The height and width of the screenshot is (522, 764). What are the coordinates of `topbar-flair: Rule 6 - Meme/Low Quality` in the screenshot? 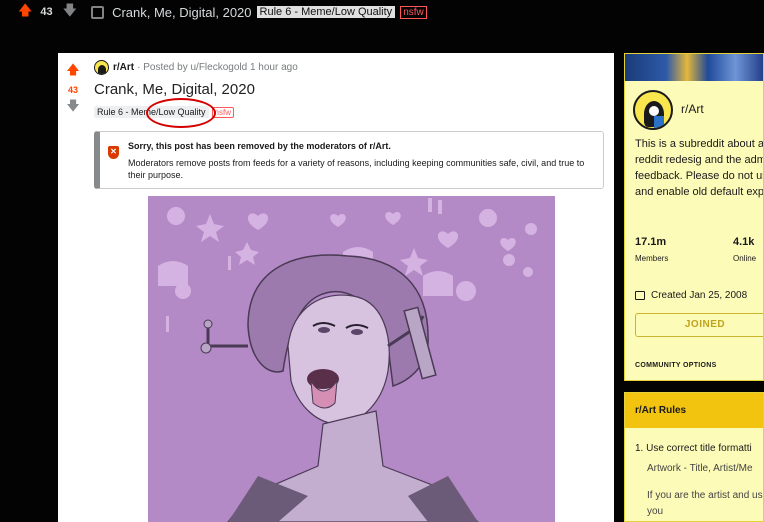 It's located at (326, 12).